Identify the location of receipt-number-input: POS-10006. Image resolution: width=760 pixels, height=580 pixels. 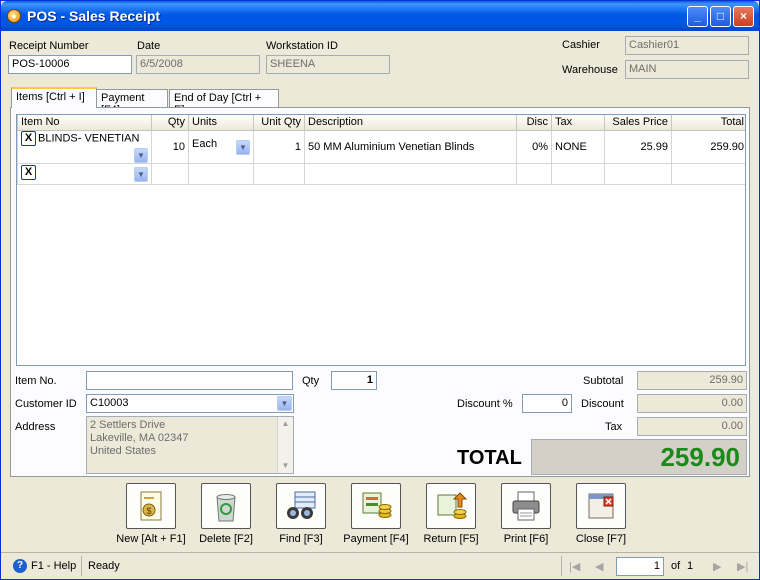
(70, 64).